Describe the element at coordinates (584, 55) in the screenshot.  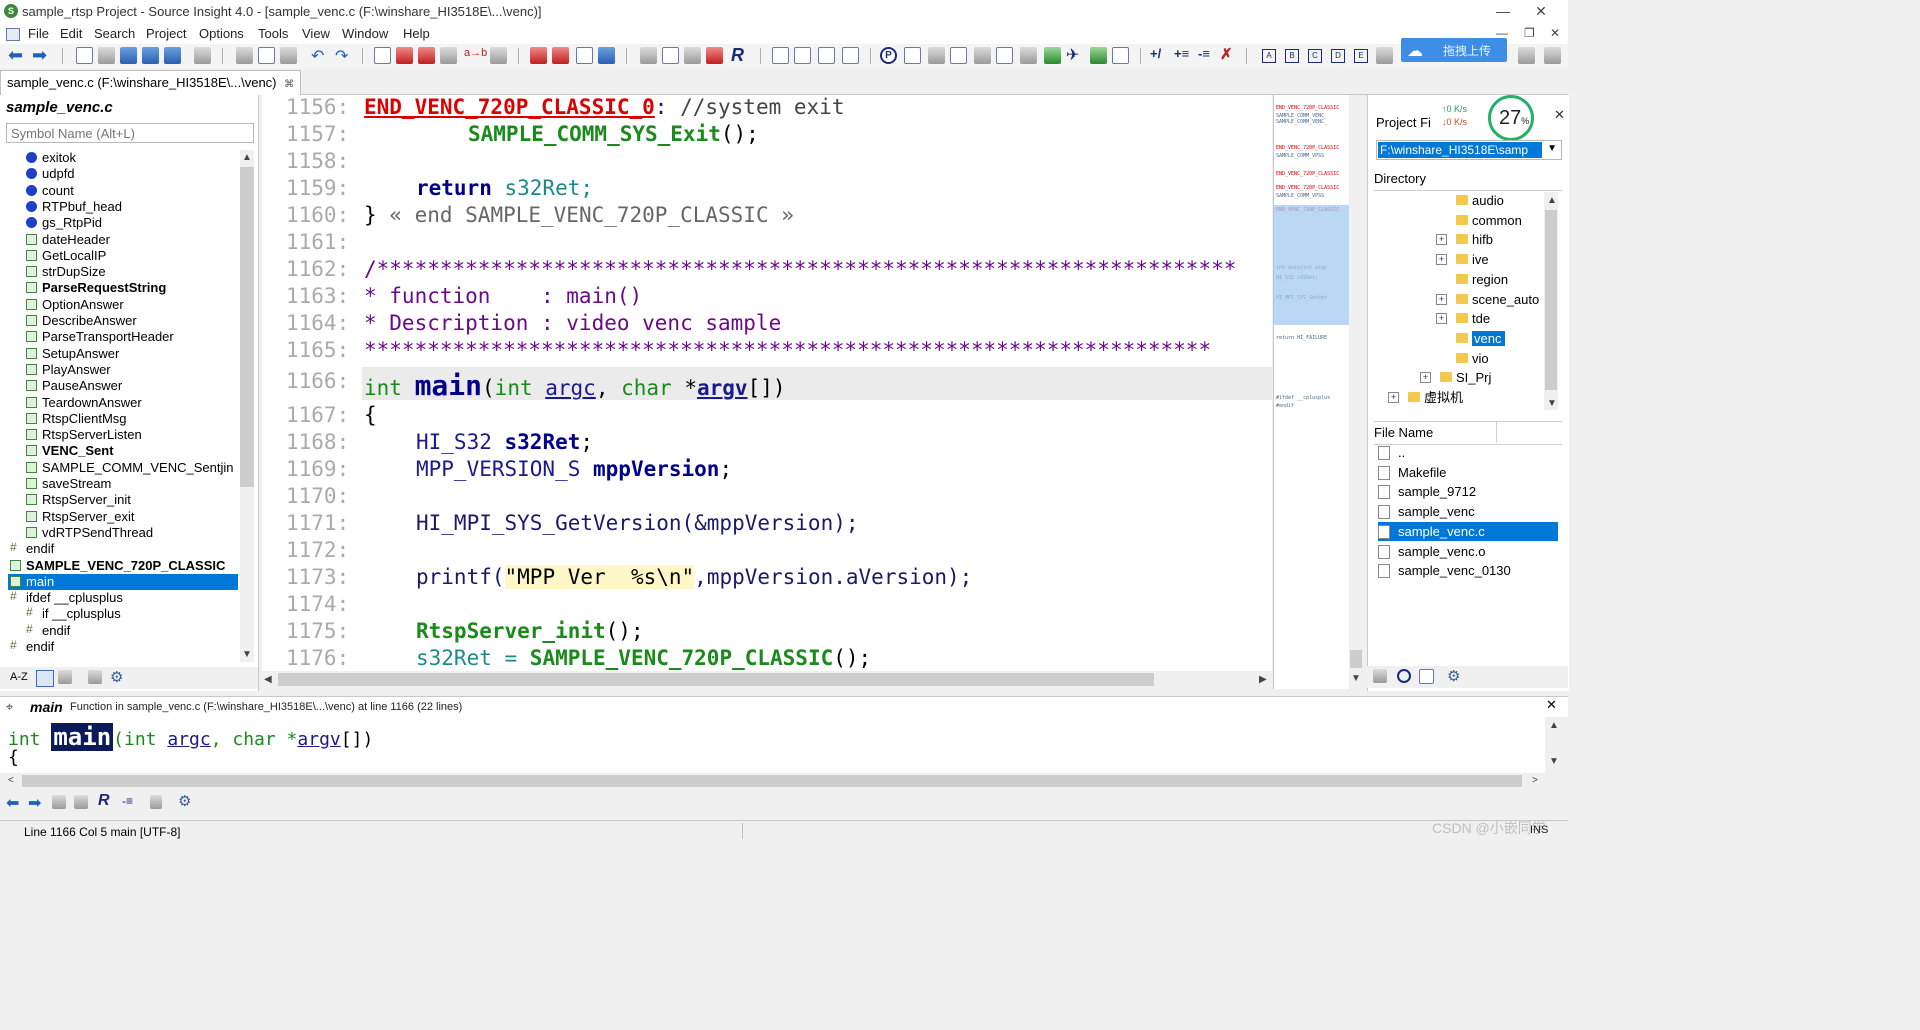
I see `window-icon` at that location.